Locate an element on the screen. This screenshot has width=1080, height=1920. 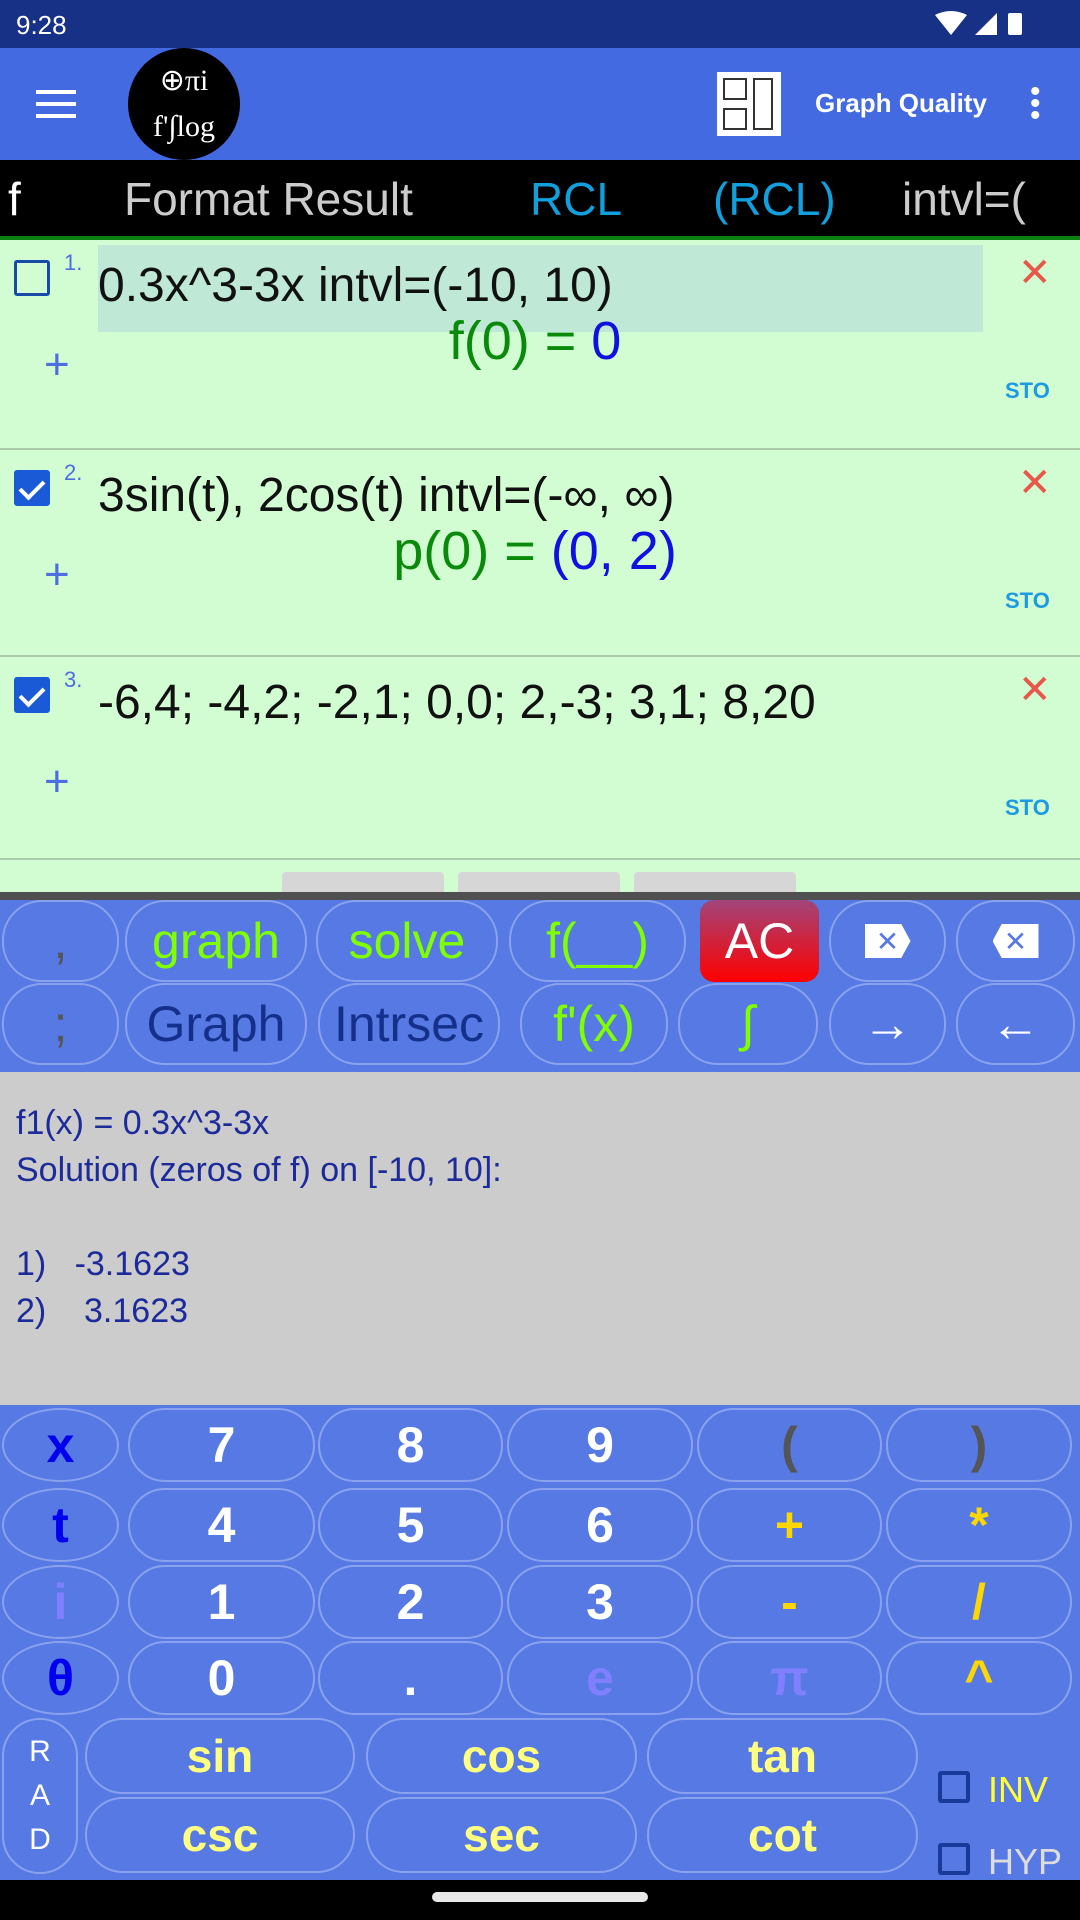
inv-checkbox: INV is located at coordinates (1008, 1788).